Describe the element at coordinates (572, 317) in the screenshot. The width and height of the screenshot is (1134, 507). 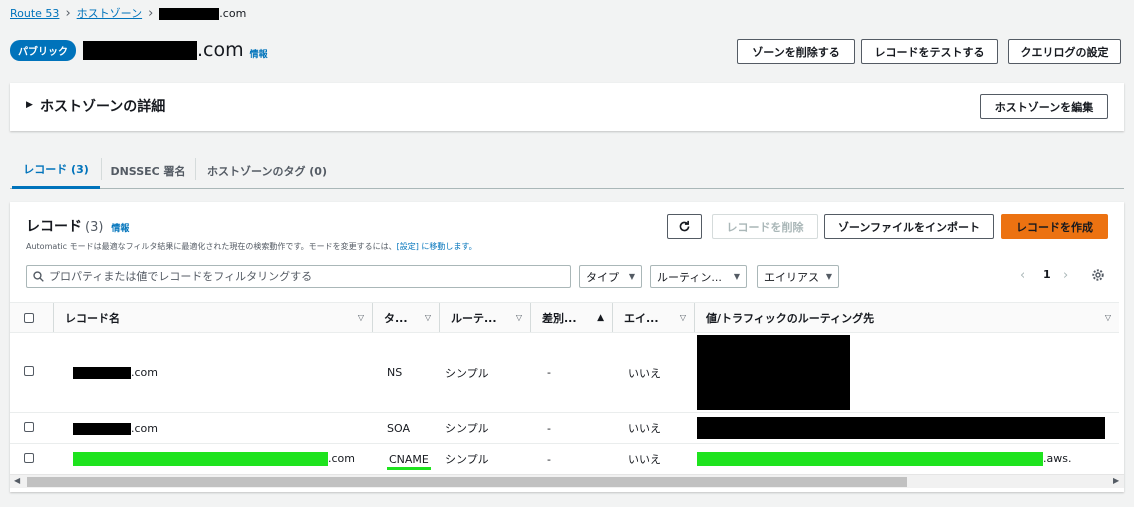
I see `column-differentiator: 差別... ▲` at that location.